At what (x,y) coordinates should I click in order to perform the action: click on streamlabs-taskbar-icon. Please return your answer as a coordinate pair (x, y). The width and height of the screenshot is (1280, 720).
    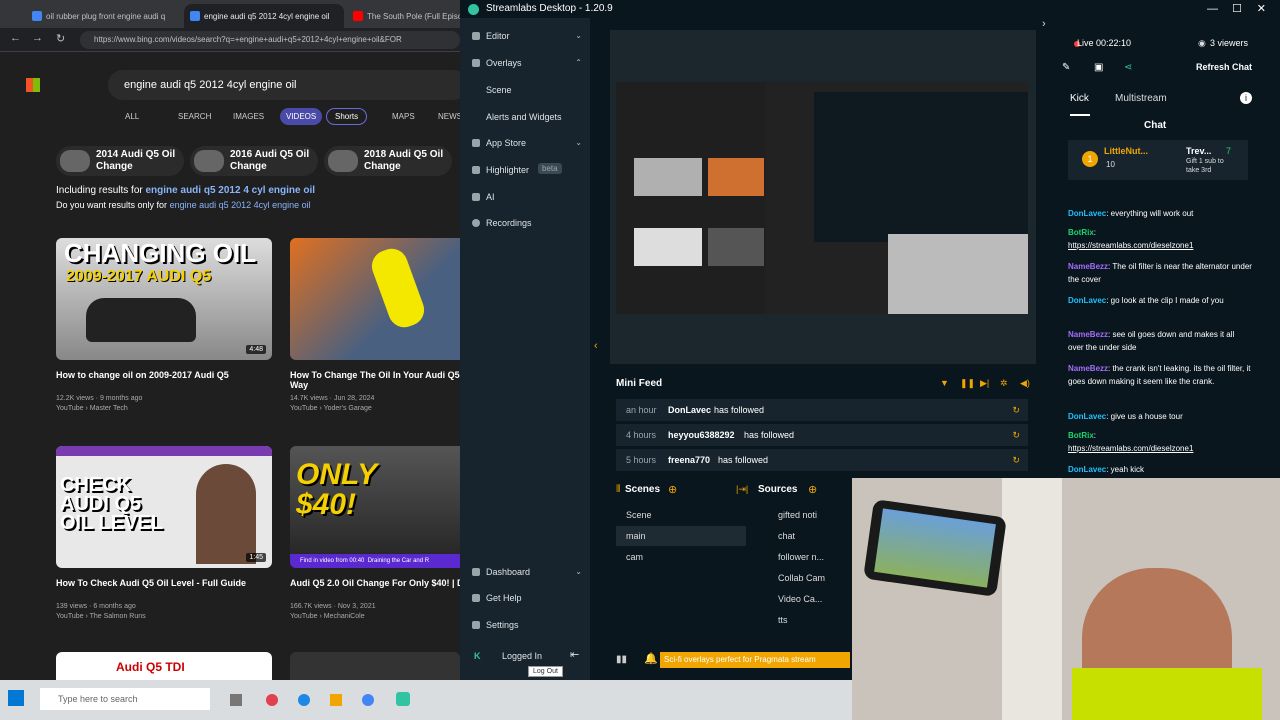
    Looking at the image, I should click on (403, 699).